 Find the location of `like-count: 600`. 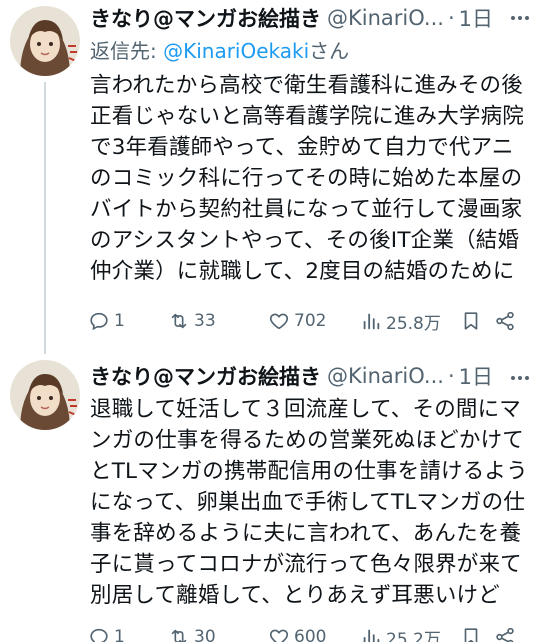

like-count: 600 is located at coordinates (310, 634).